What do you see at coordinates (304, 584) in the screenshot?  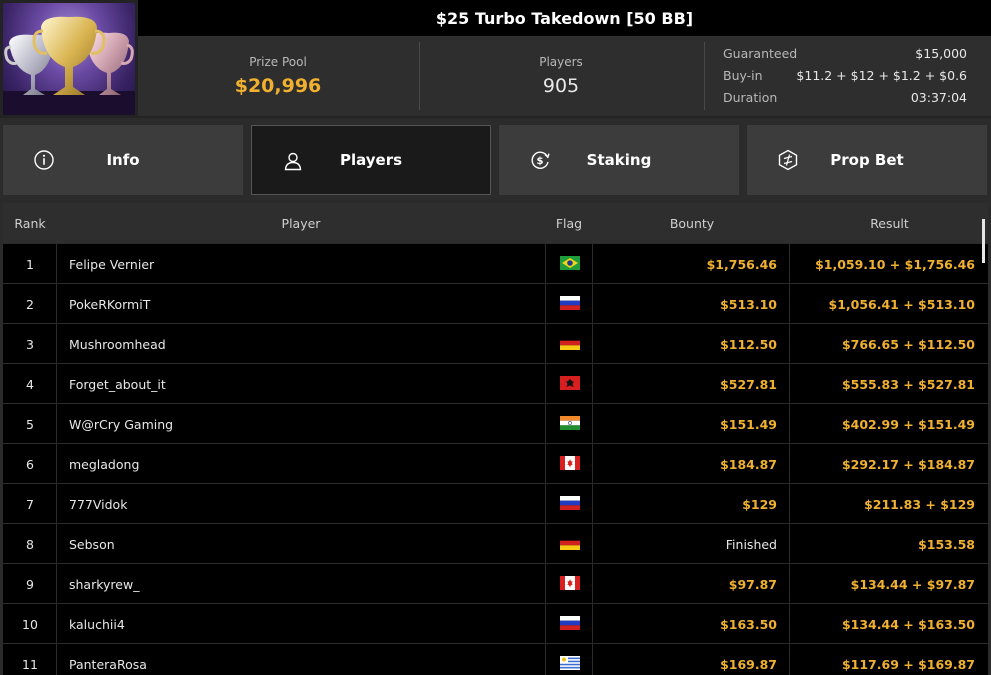 I see `cell-player: sharkyrew_` at bounding box center [304, 584].